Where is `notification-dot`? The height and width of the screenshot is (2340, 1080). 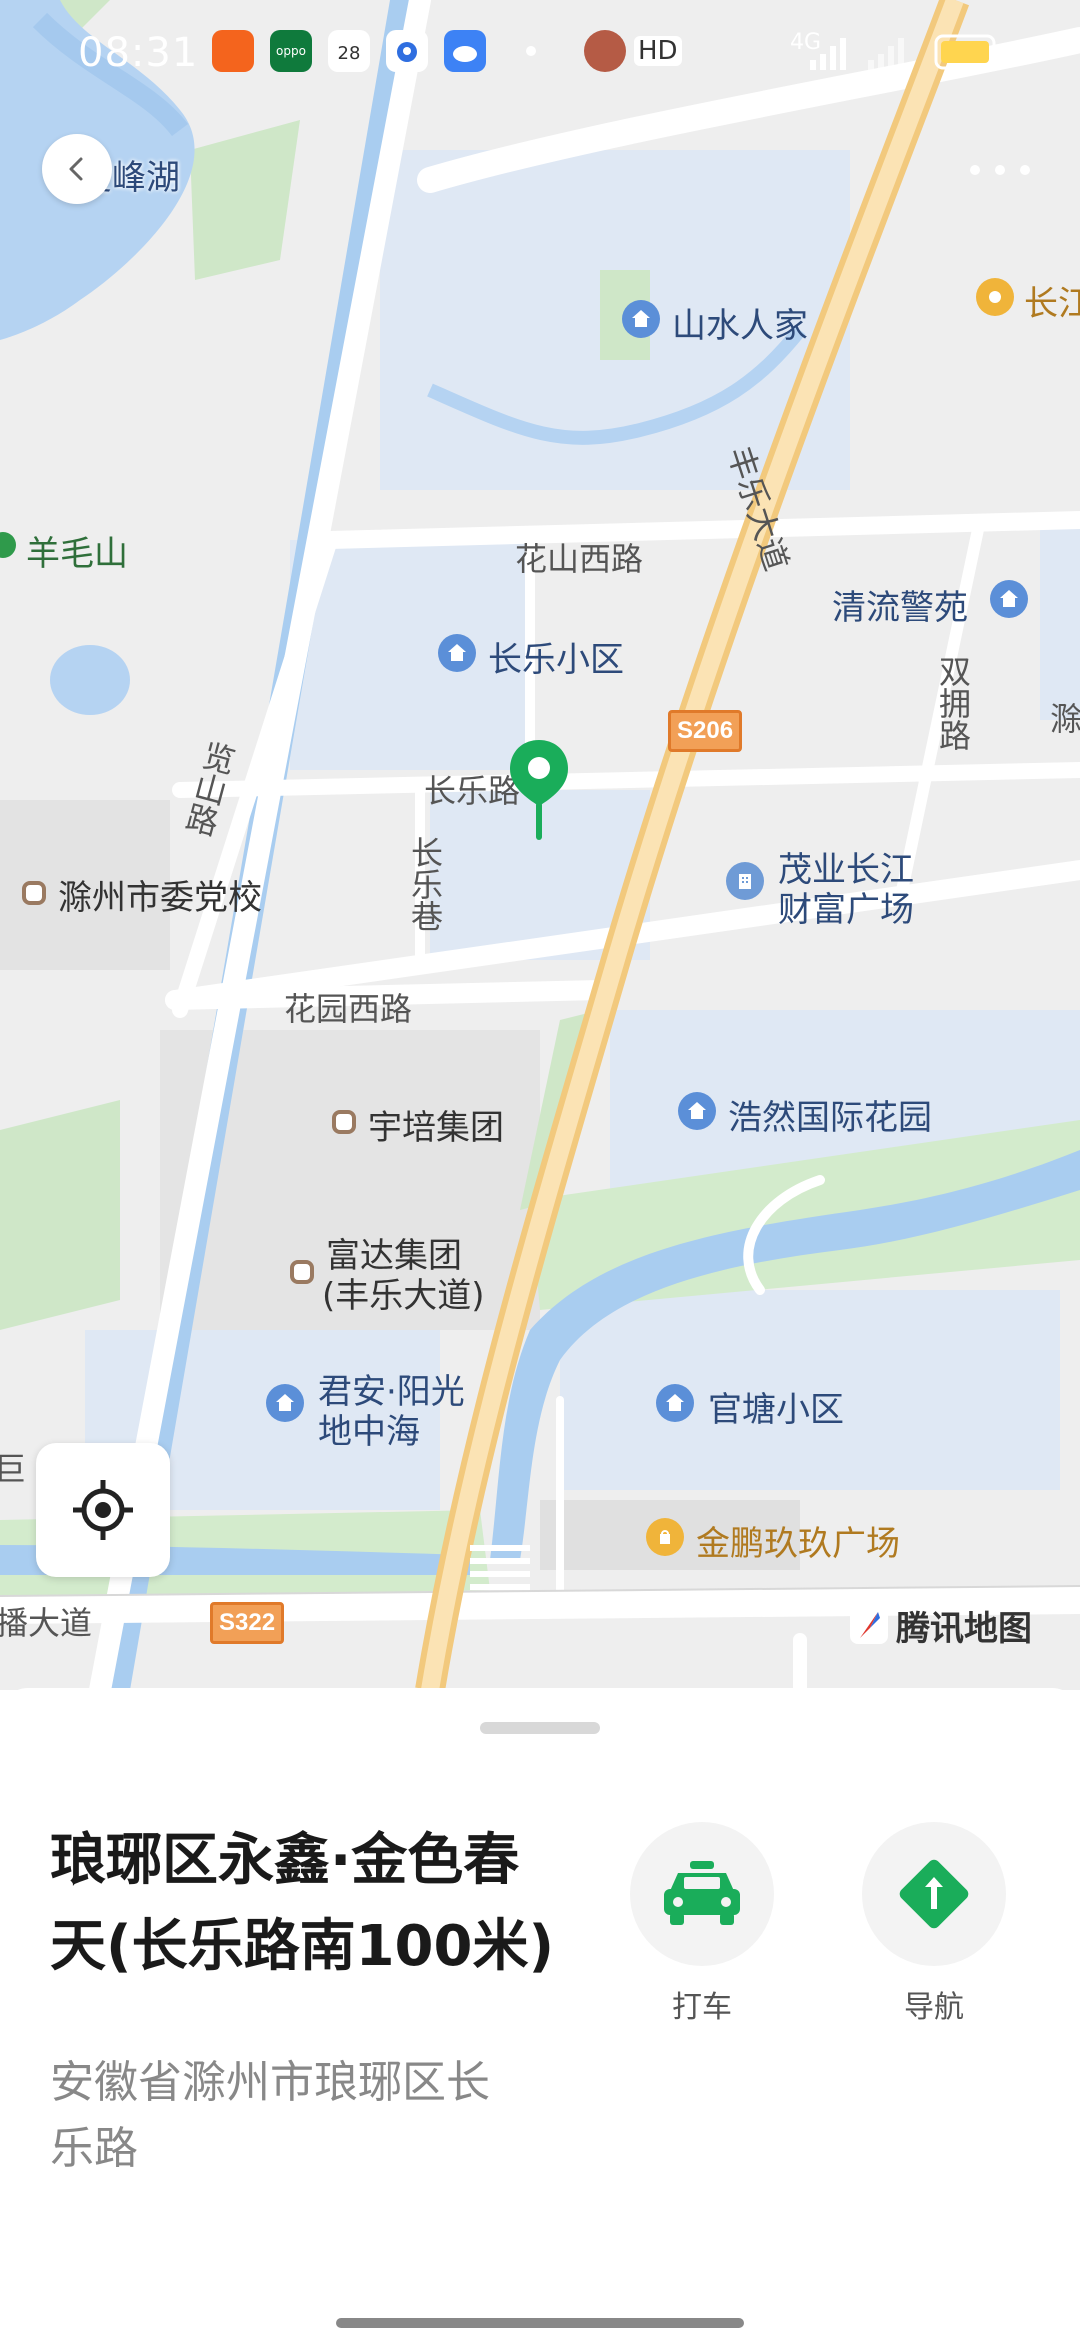
notification-dot is located at coordinates (531, 51).